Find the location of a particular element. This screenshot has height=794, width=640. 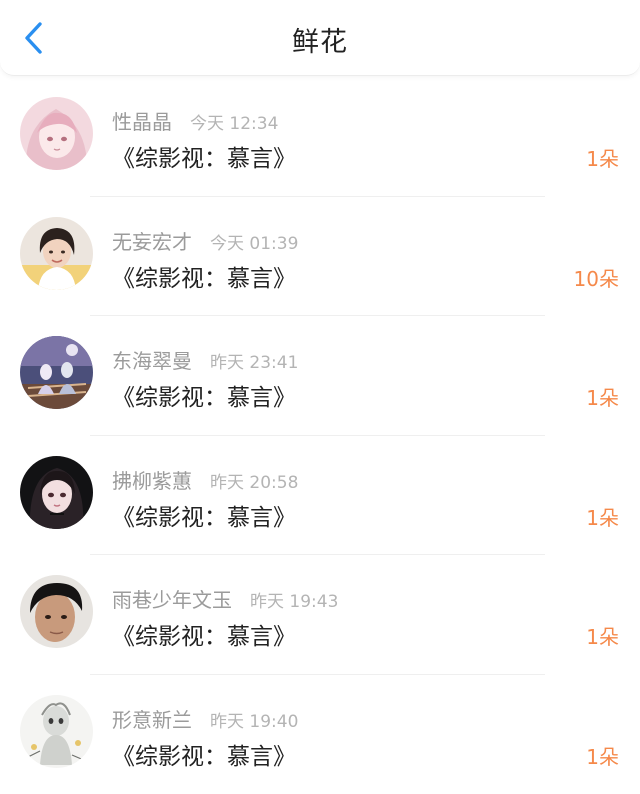

meta: 拂柳紫蕙 昨天 20:58 is located at coordinates (205, 477).